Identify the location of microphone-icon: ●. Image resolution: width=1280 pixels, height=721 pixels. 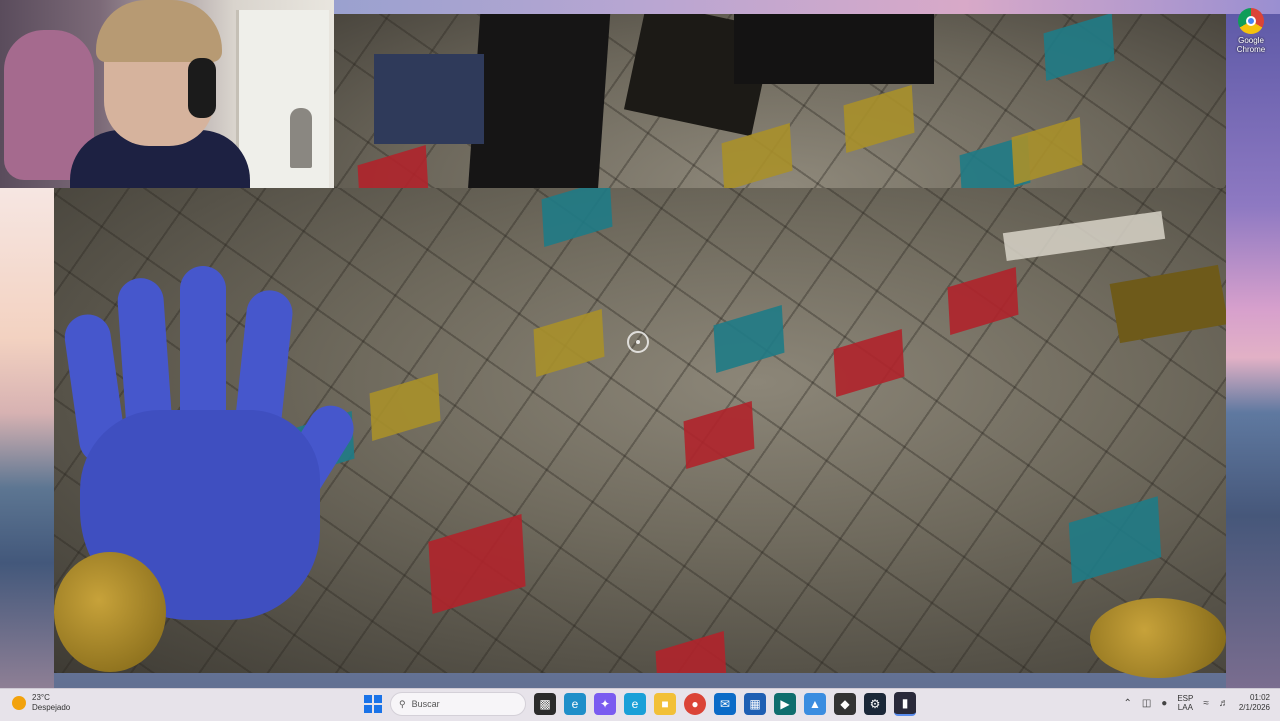
(1164, 703).